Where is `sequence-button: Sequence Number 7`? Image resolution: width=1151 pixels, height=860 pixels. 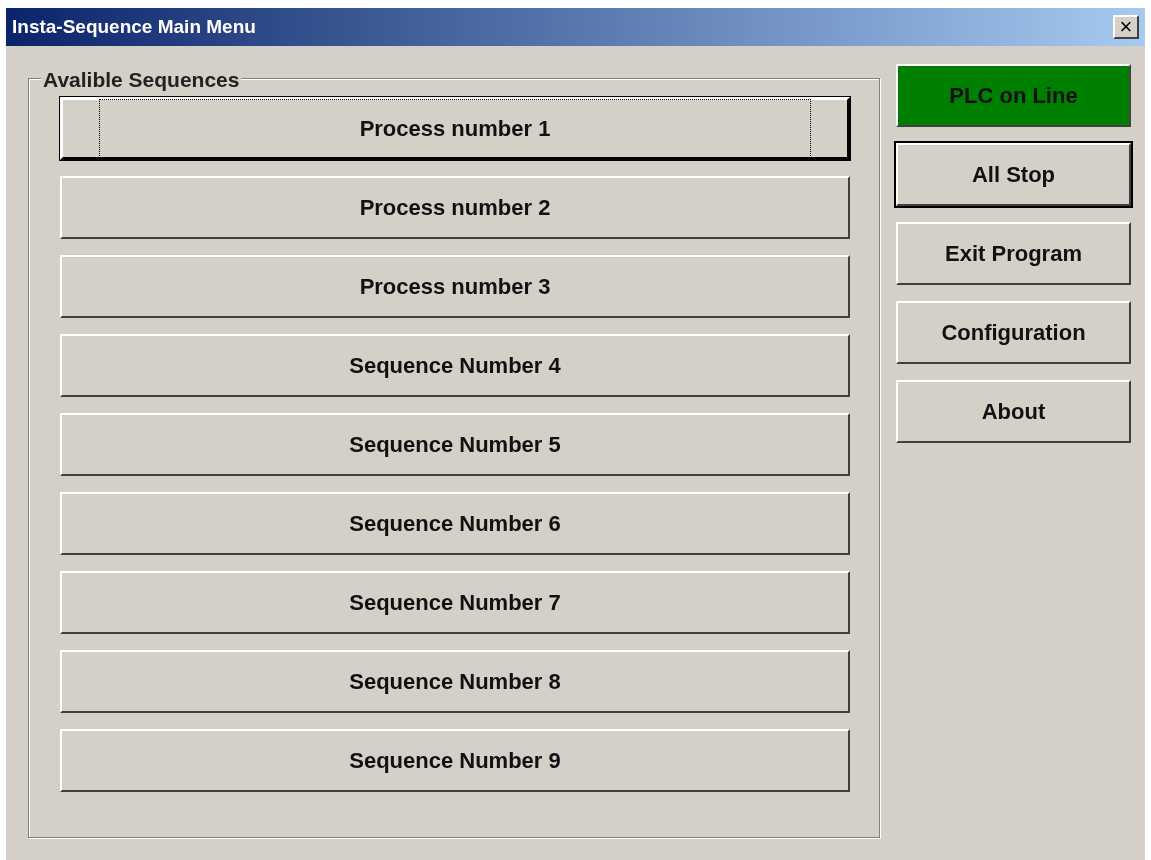
sequence-button: Sequence Number 7 is located at coordinates (455, 602).